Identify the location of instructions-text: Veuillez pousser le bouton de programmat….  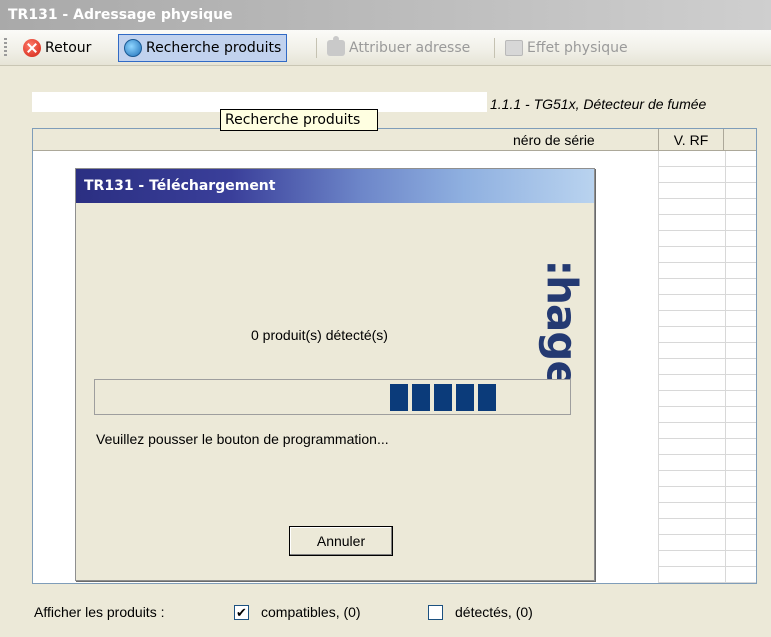
(242, 439).